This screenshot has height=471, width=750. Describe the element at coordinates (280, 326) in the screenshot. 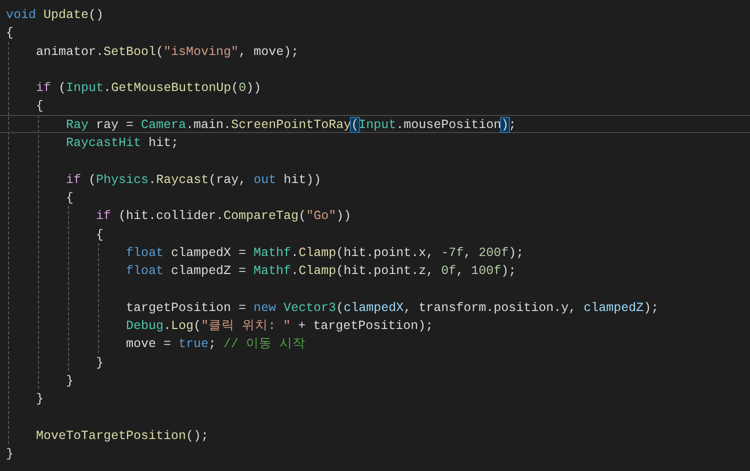

I see `code-line: Debug.Log("클릭 위치: " + targetPosition);` at that location.